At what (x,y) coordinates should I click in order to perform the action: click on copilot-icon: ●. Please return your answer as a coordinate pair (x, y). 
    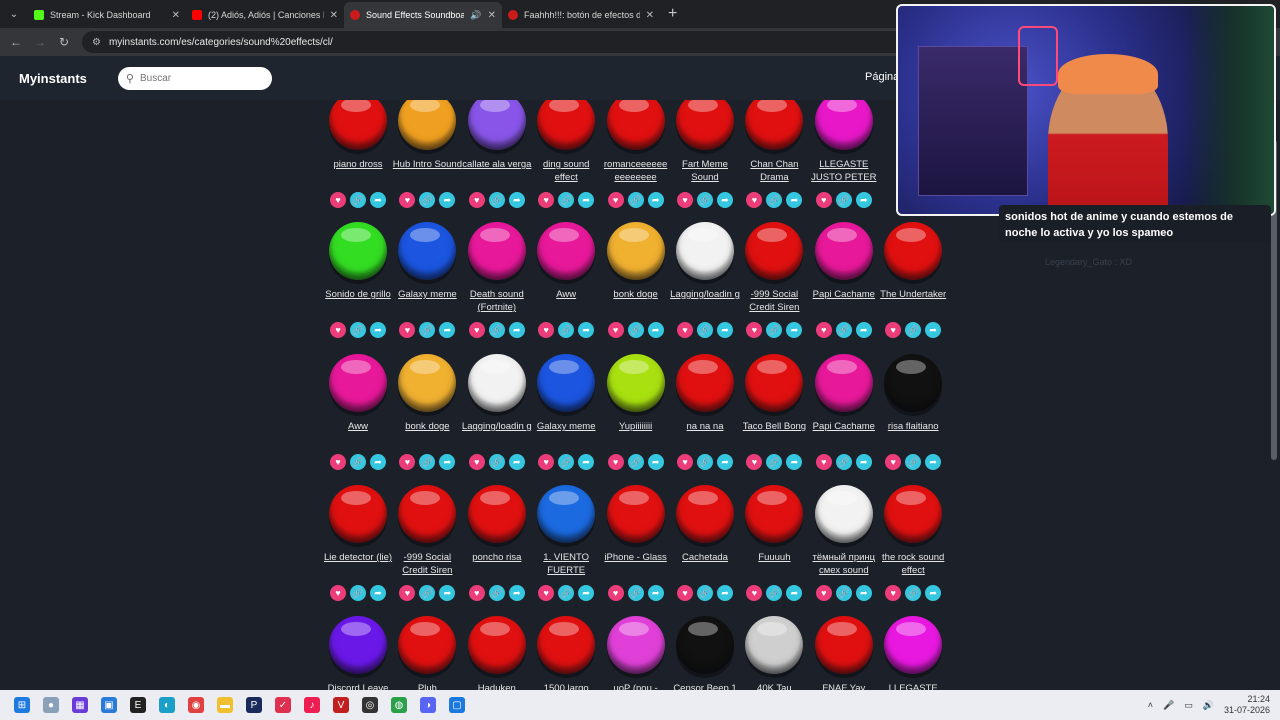
    Looking at the image, I should click on (51, 705).